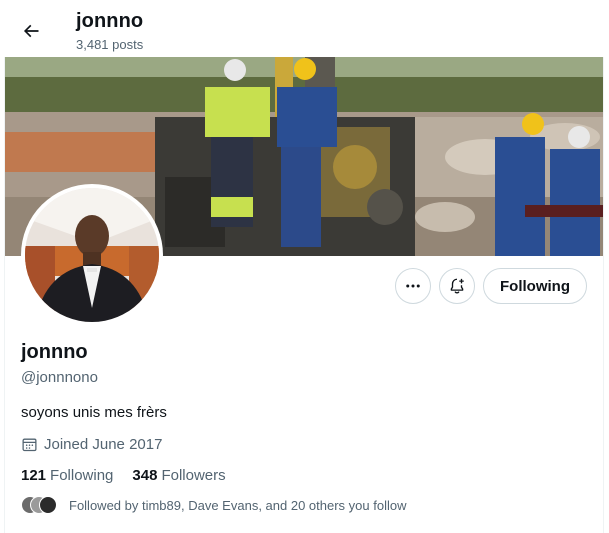  I want to click on more-icon, so click(413, 286).